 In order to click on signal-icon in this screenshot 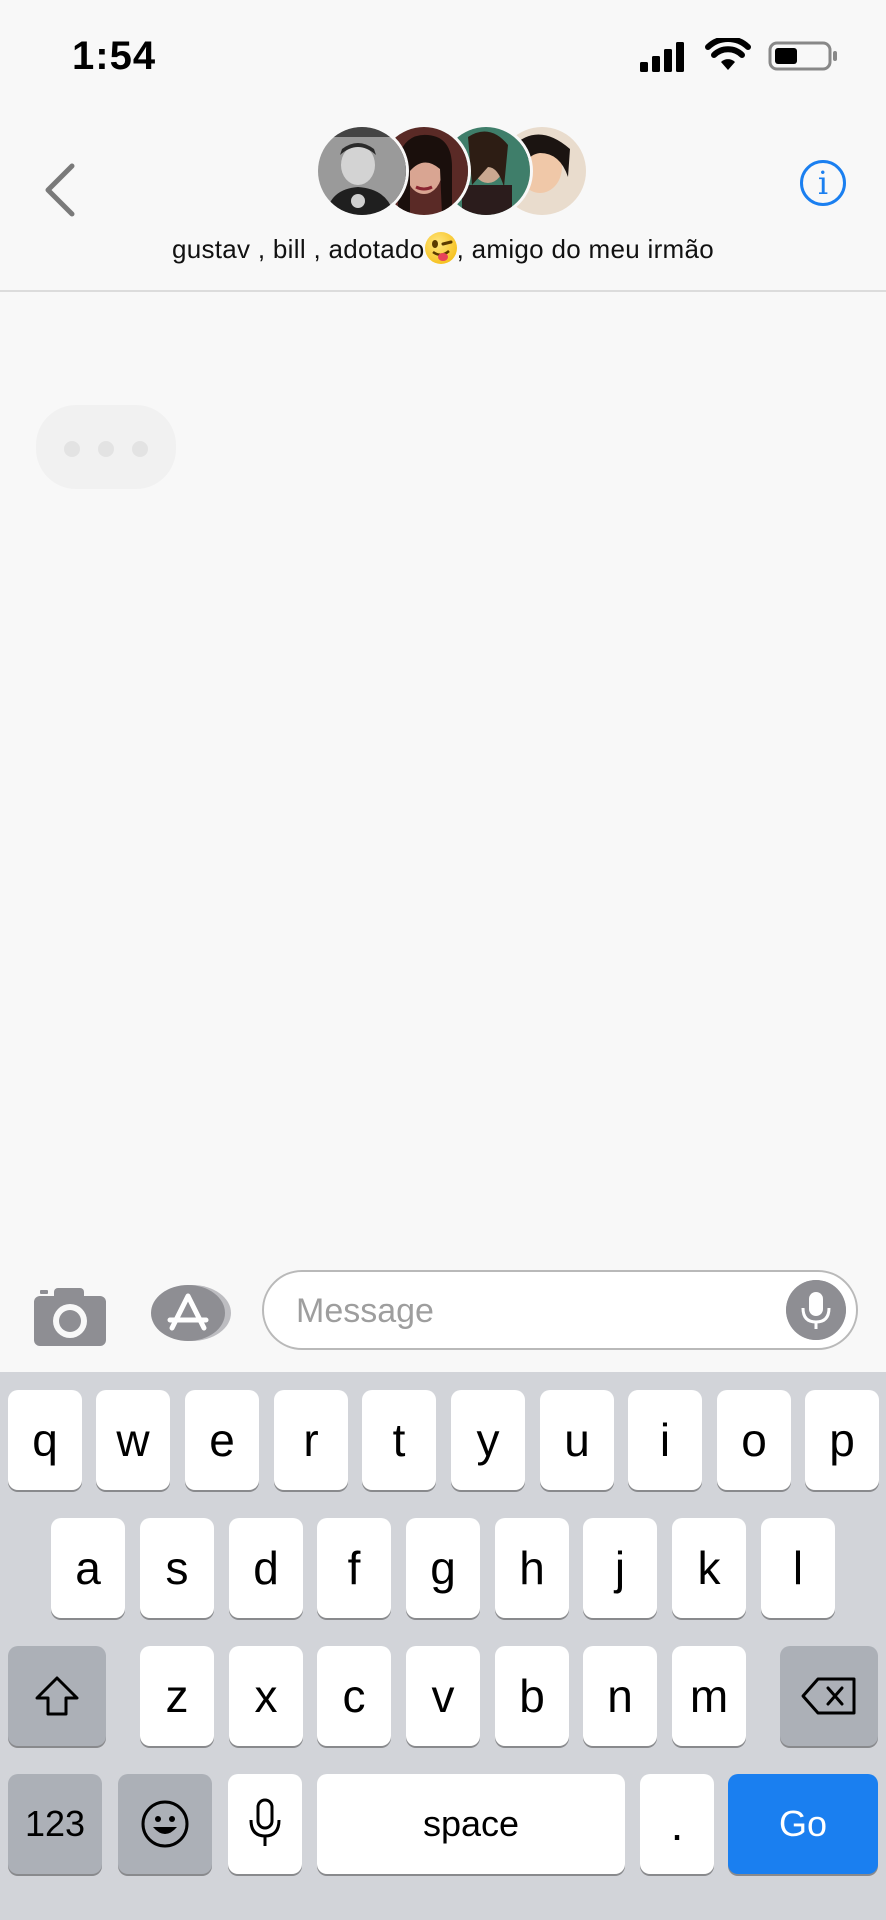, I will do `click(662, 57)`.